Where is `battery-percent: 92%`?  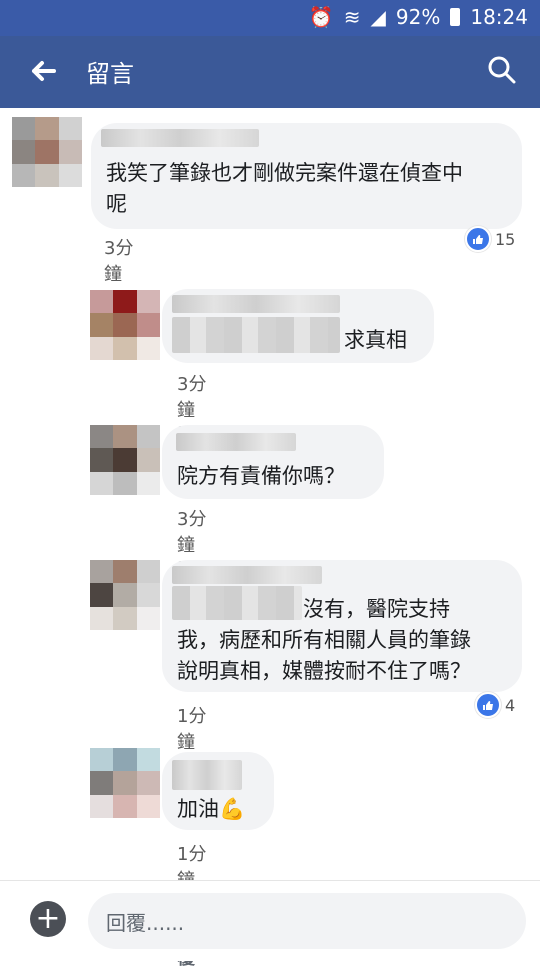
battery-percent: 92% is located at coordinates (418, 17).